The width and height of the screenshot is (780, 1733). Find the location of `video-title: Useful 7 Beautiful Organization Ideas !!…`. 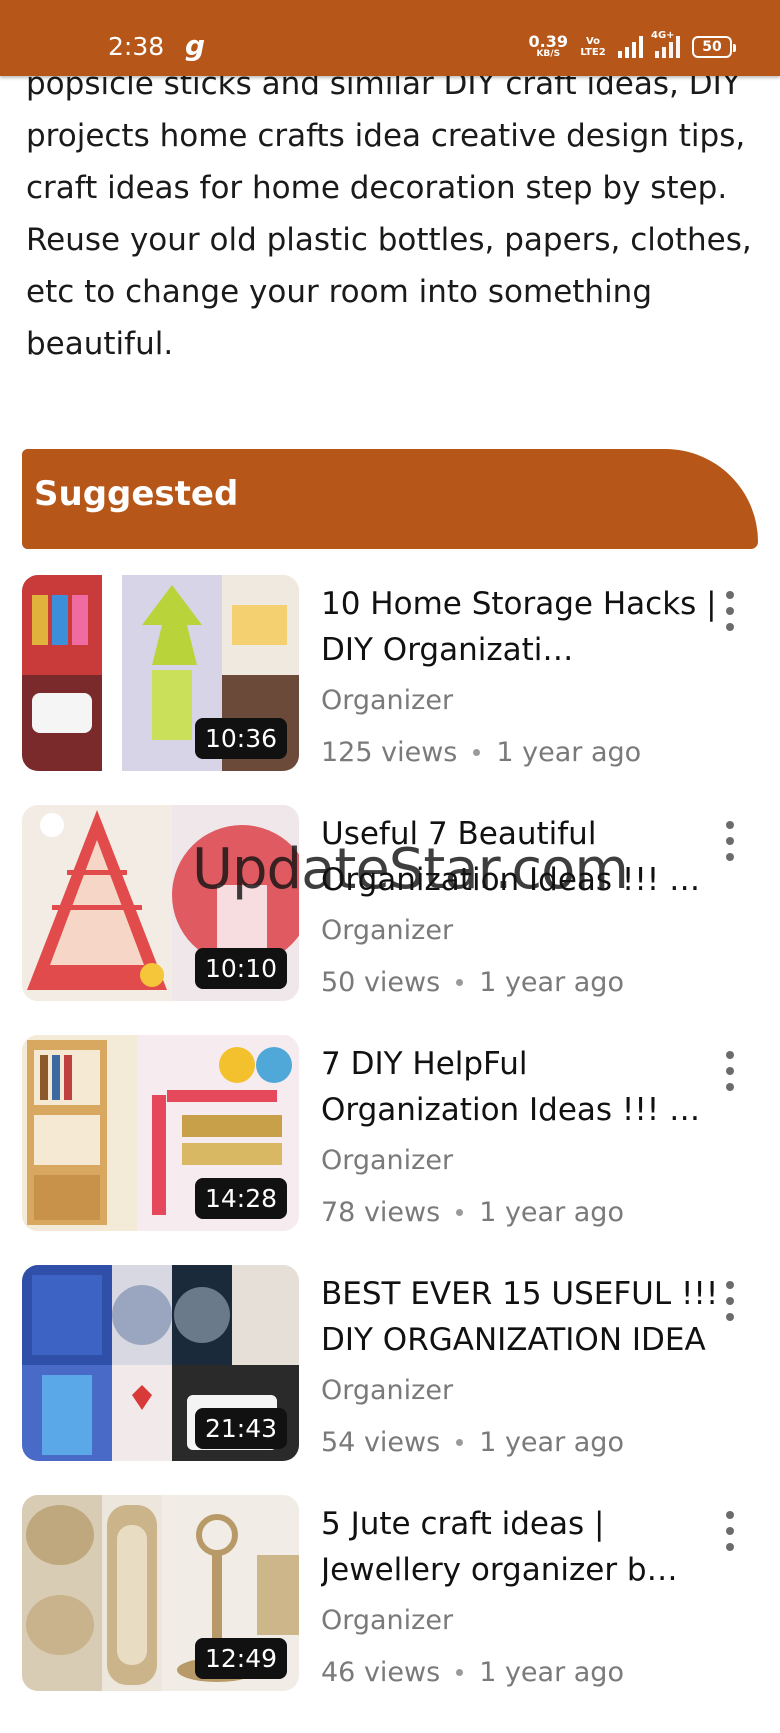

video-title: Useful 7 Beautiful Organization Ideas !!… is located at coordinates (521, 857).